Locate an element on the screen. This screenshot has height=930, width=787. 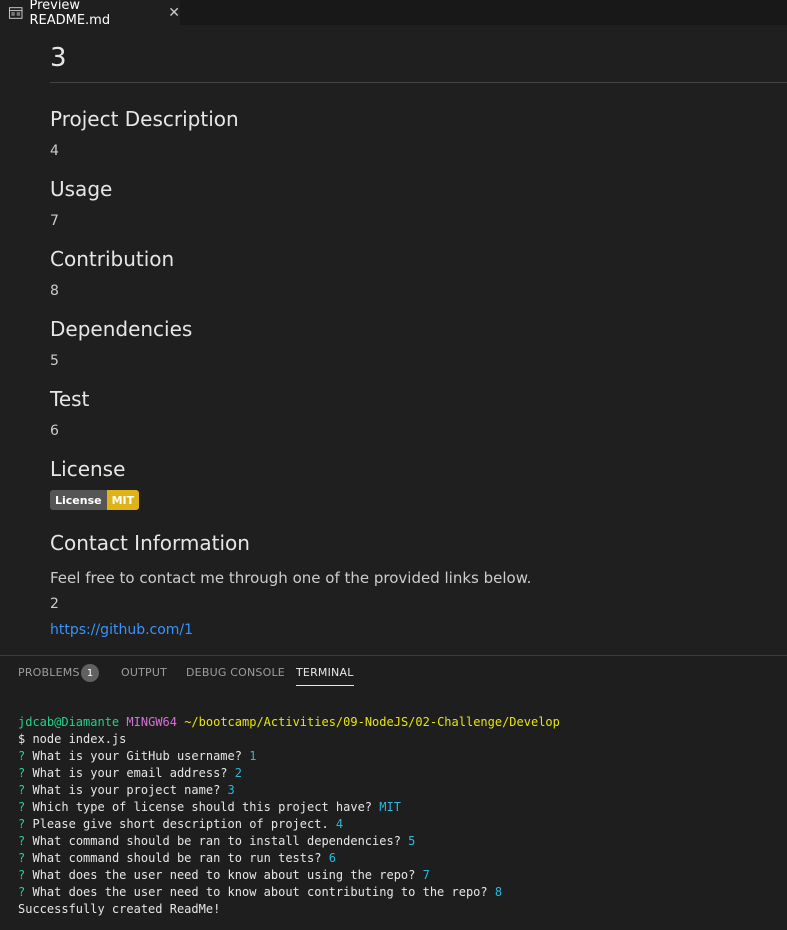
answer-9: 8 is located at coordinates (498, 892).